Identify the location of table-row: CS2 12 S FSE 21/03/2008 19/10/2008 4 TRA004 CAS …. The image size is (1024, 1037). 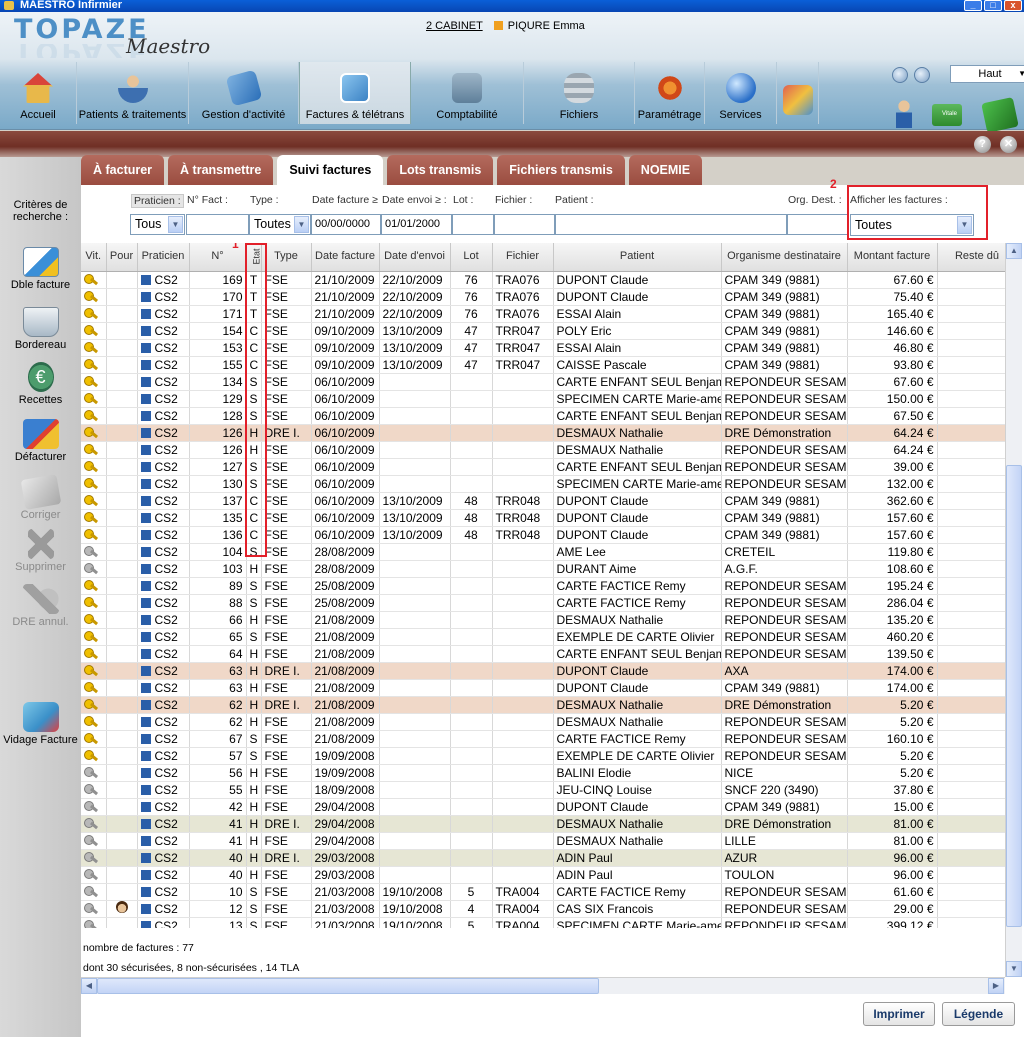
(543, 909).